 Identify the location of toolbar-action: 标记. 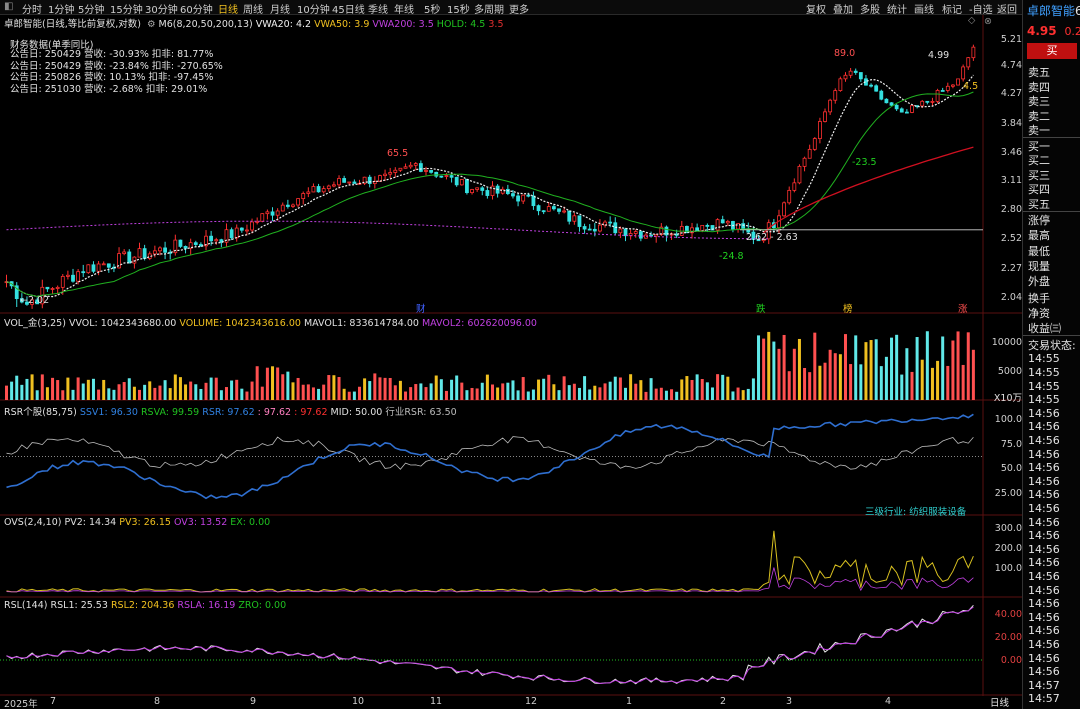
(952, 8).